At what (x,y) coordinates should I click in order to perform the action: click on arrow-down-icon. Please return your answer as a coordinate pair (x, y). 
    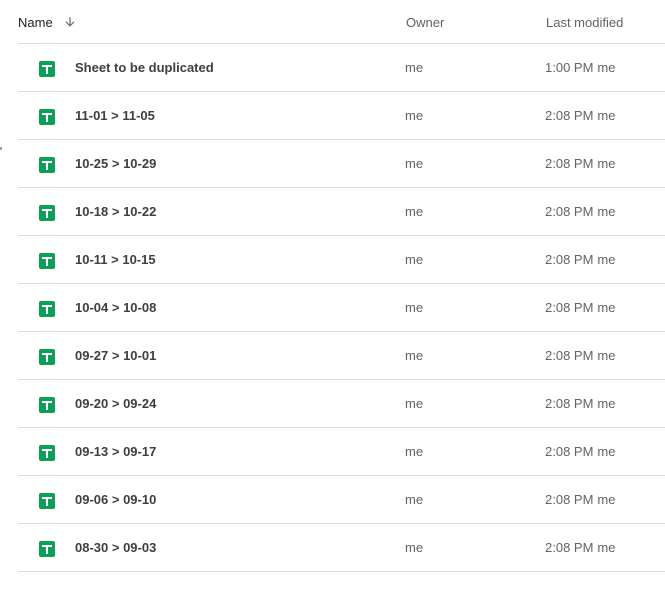
    Looking at the image, I should click on (70, 22).